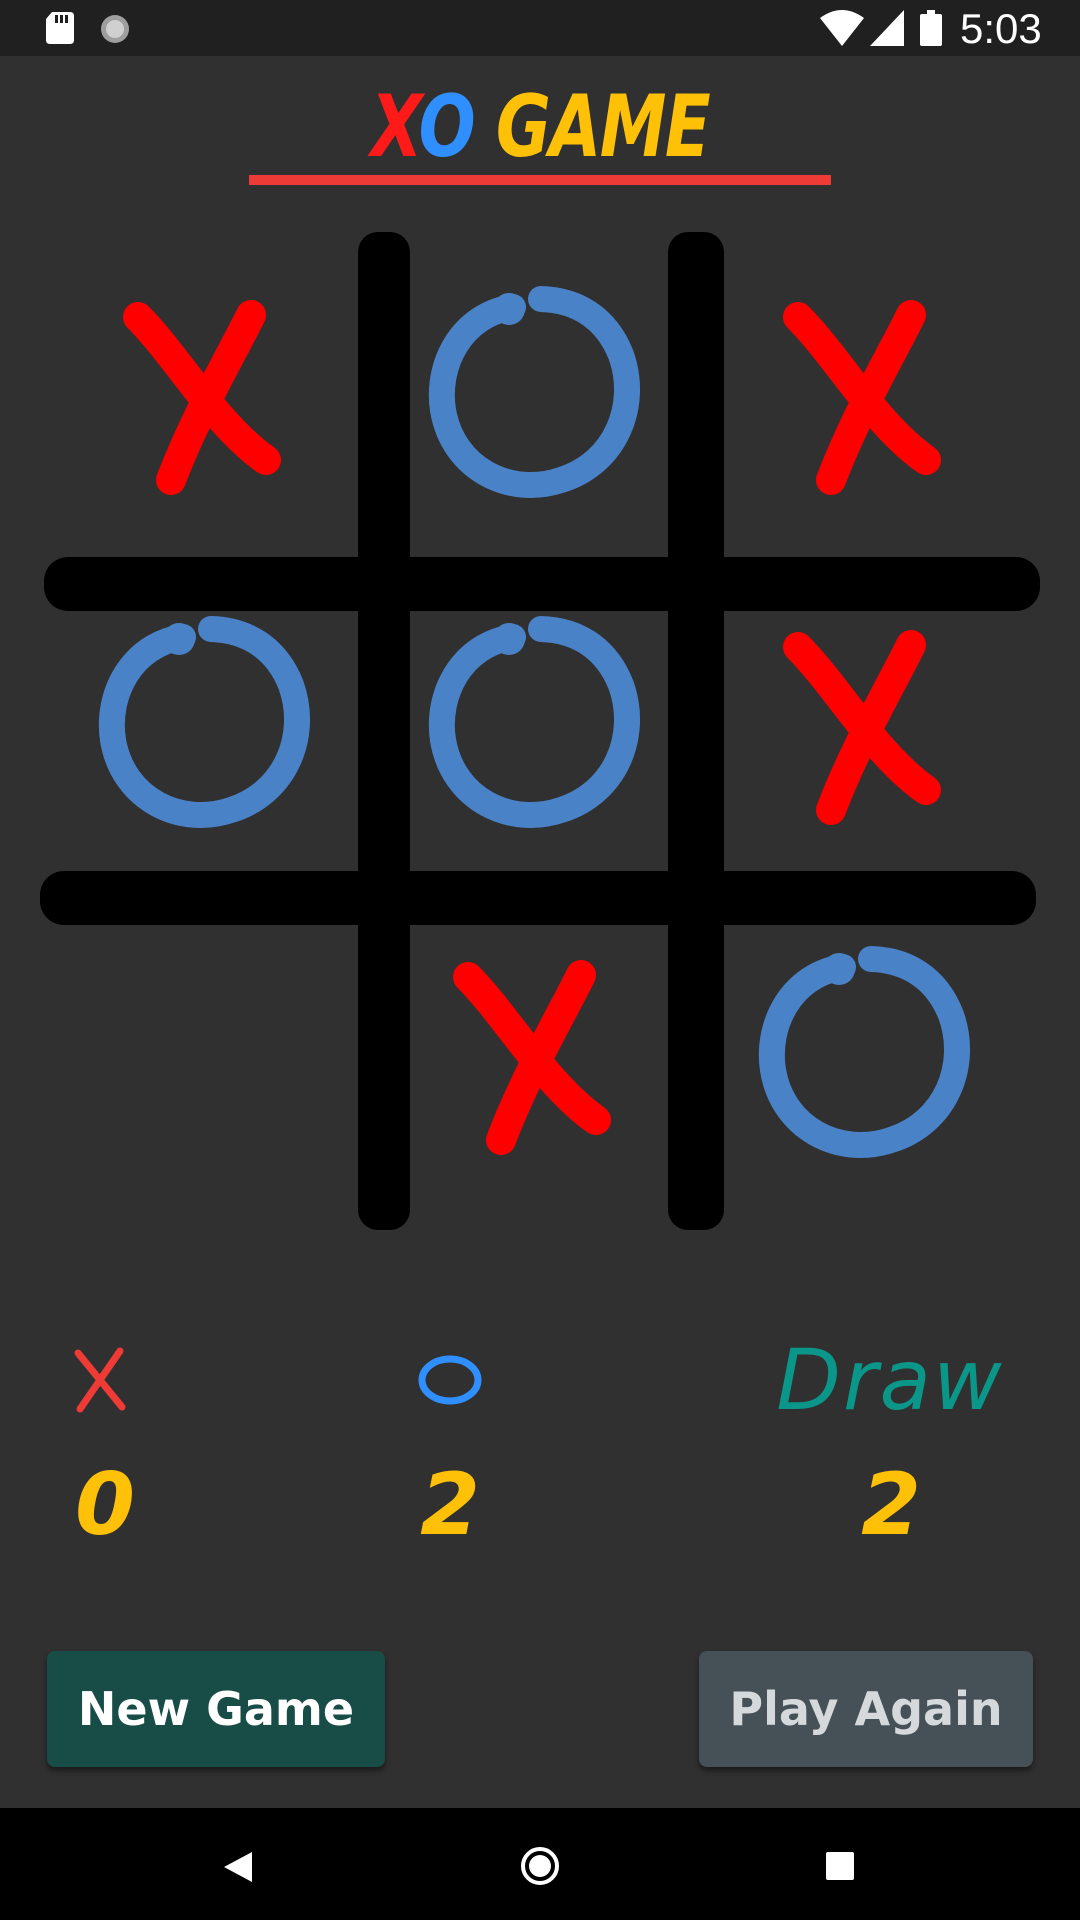 This screenshot has height=1920, width=1080. I want to click on battery-icon, so click(931, 28).